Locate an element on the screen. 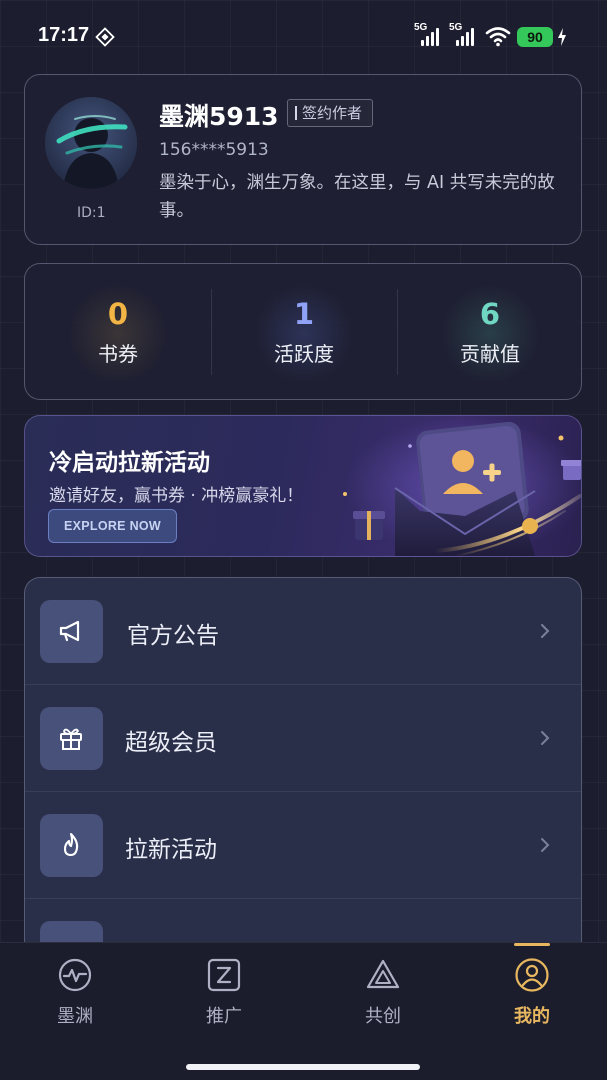 Image resolution: width=607 pixels, height=1080 pixels. menu-item-label: 超级会员 is located at coordinates (171, 743).